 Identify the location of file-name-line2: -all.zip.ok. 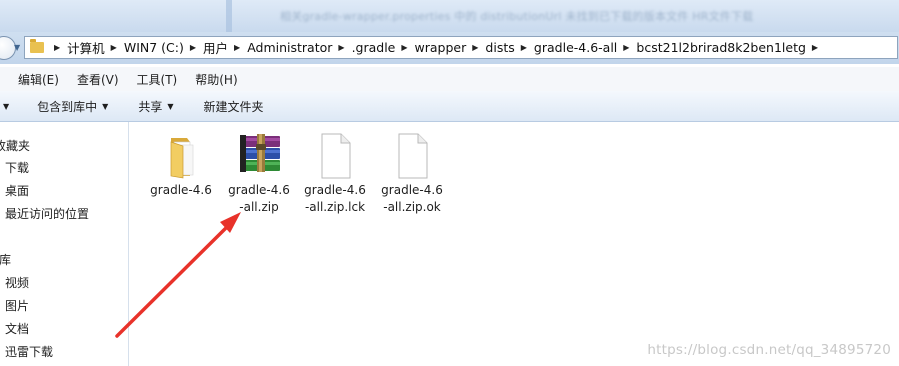
(412, 207).